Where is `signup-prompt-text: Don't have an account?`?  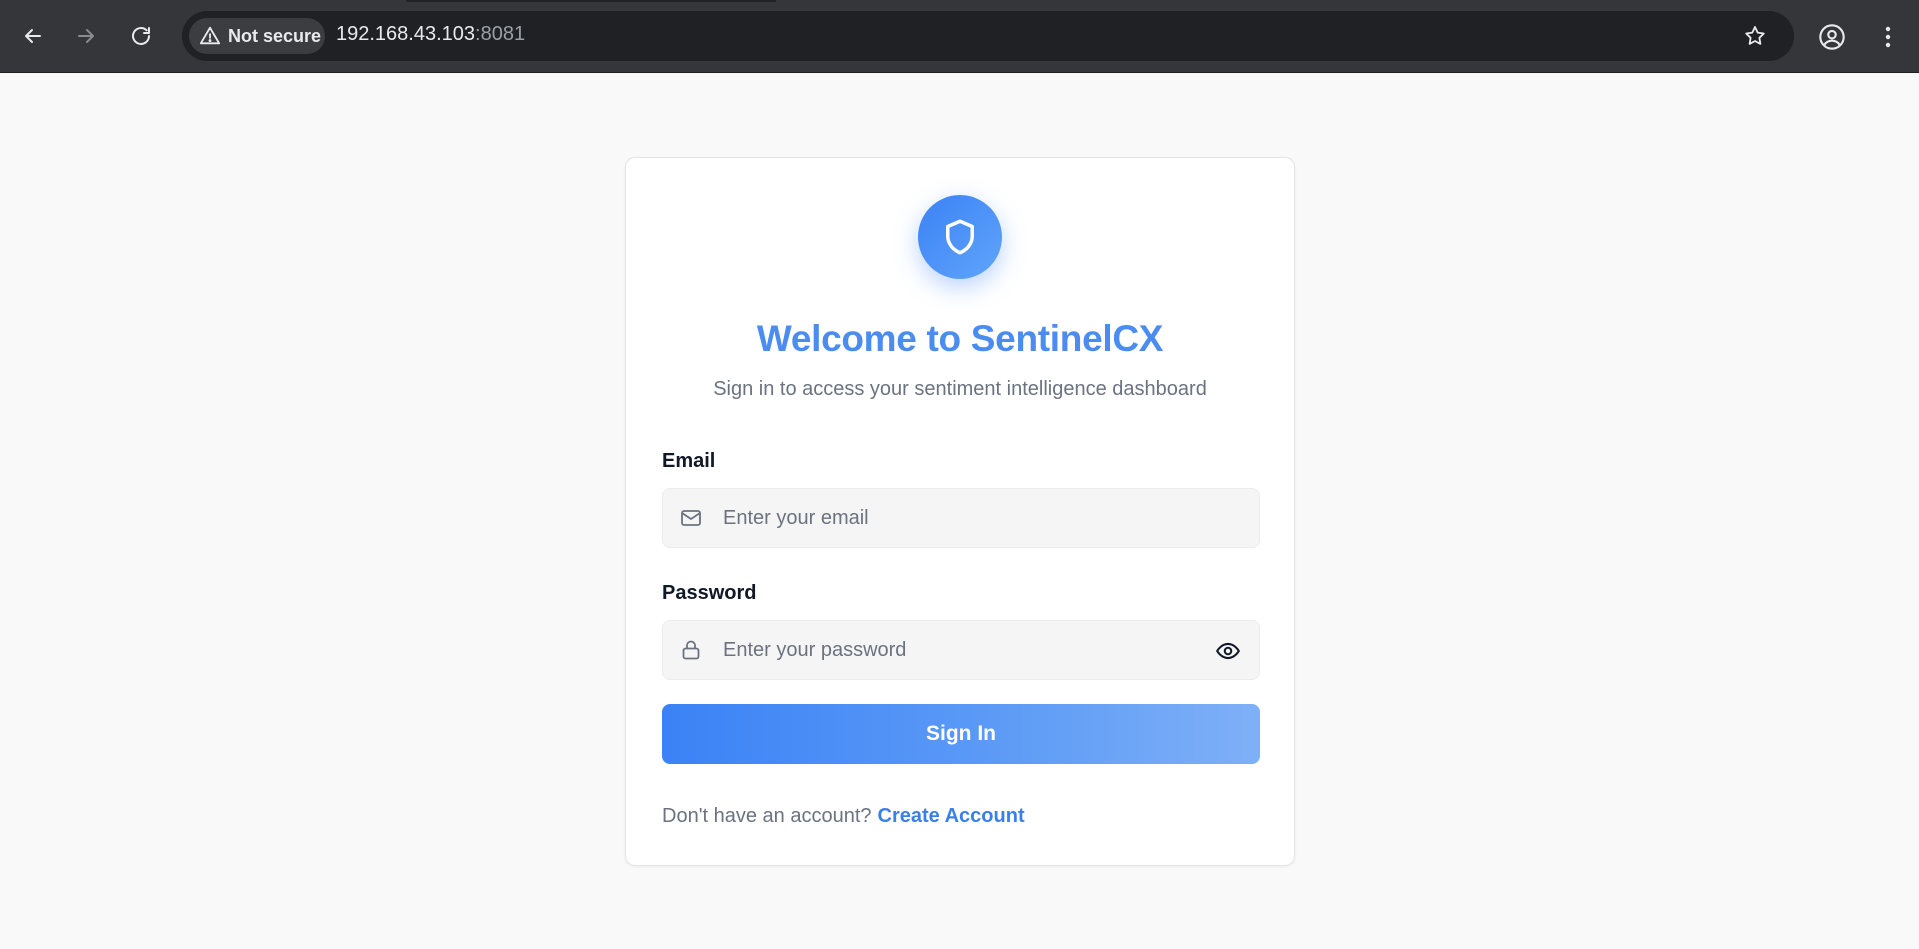
signup-prompt-text: Don't have an account? is located at coordinates (767, 816).